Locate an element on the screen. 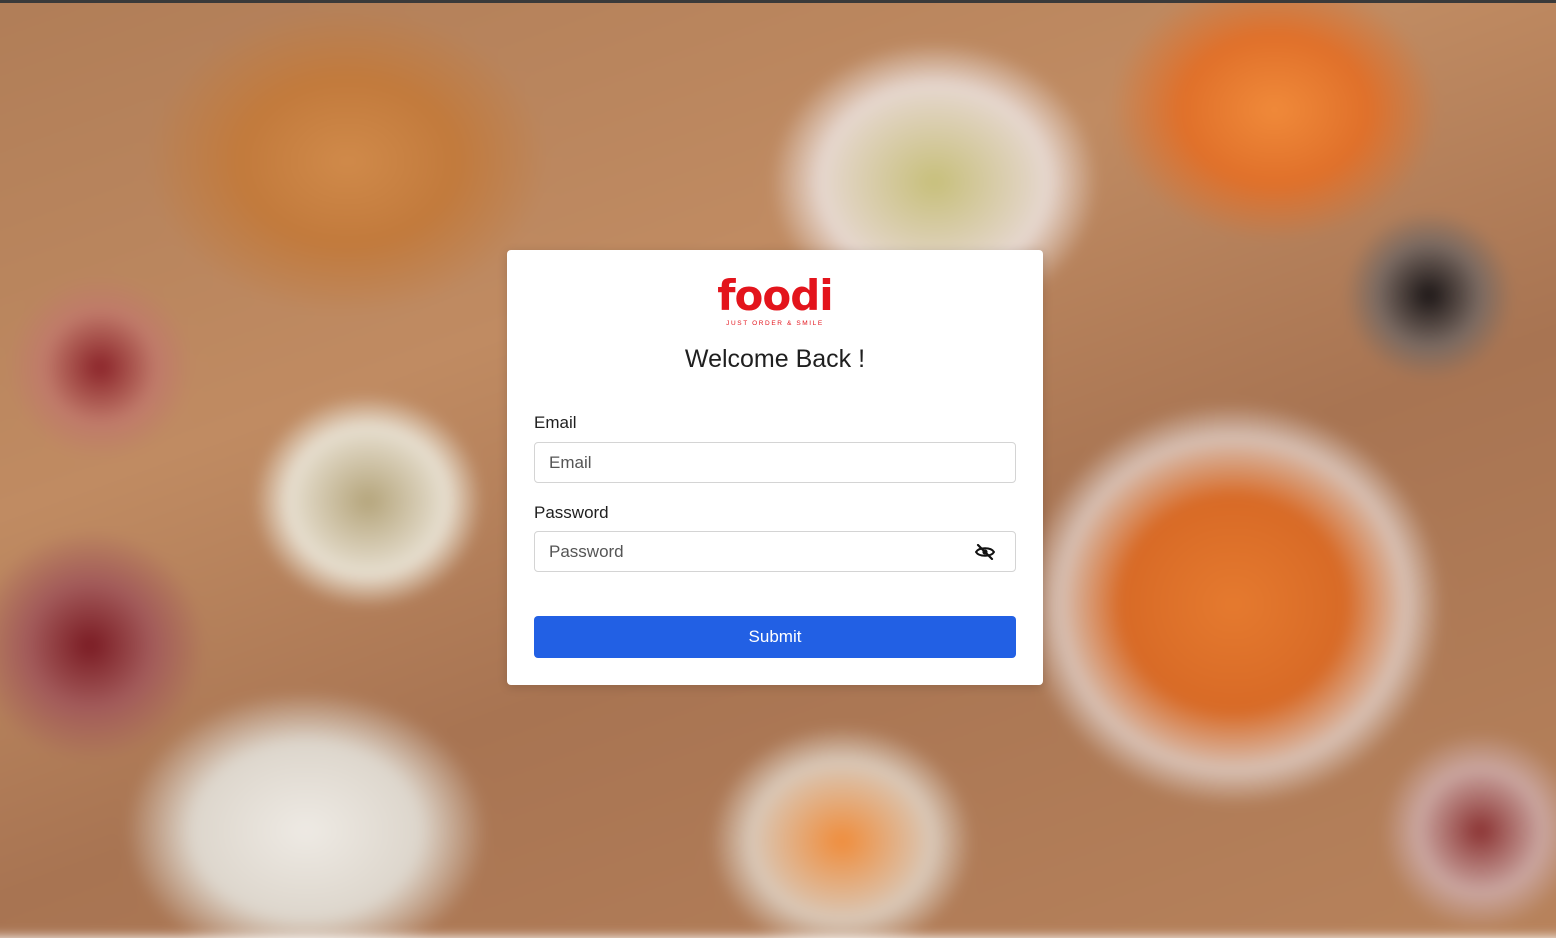  email-label: Email is located at coordinates (555, 422).